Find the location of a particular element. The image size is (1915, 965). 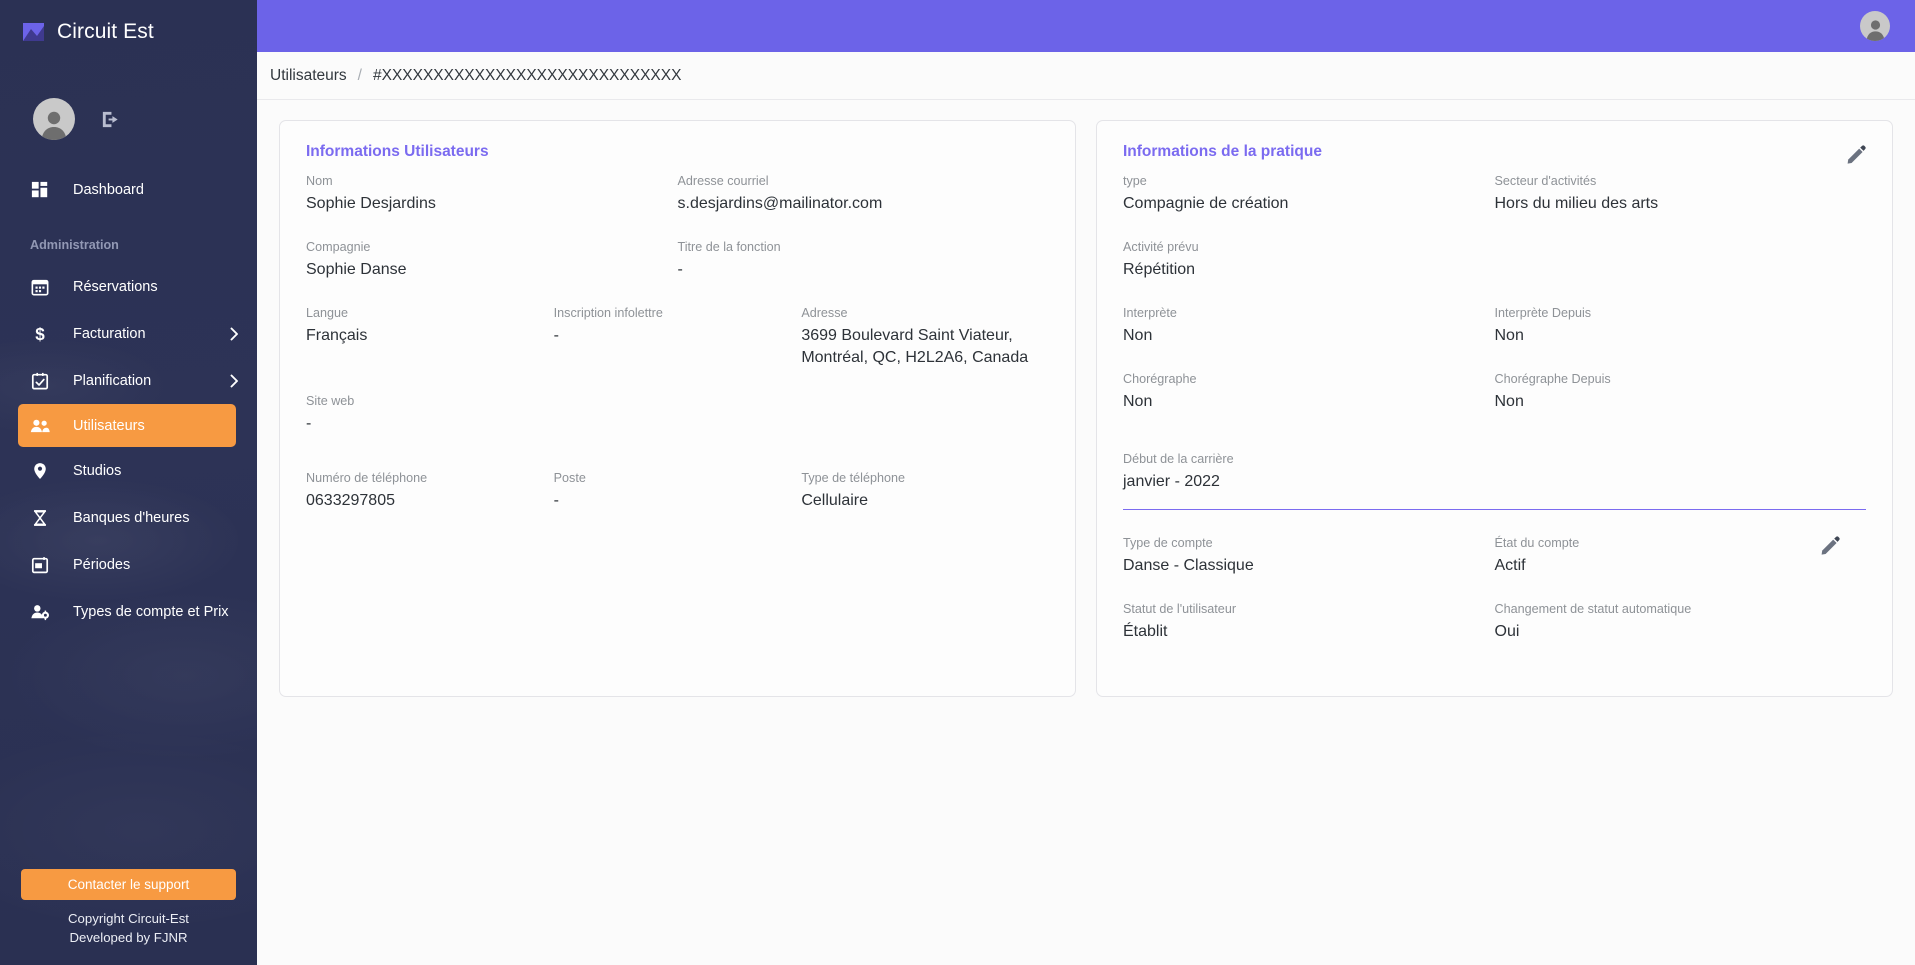

field-activite-prevu: Activité prévu Répétition is located at coordinates (1309, 259).